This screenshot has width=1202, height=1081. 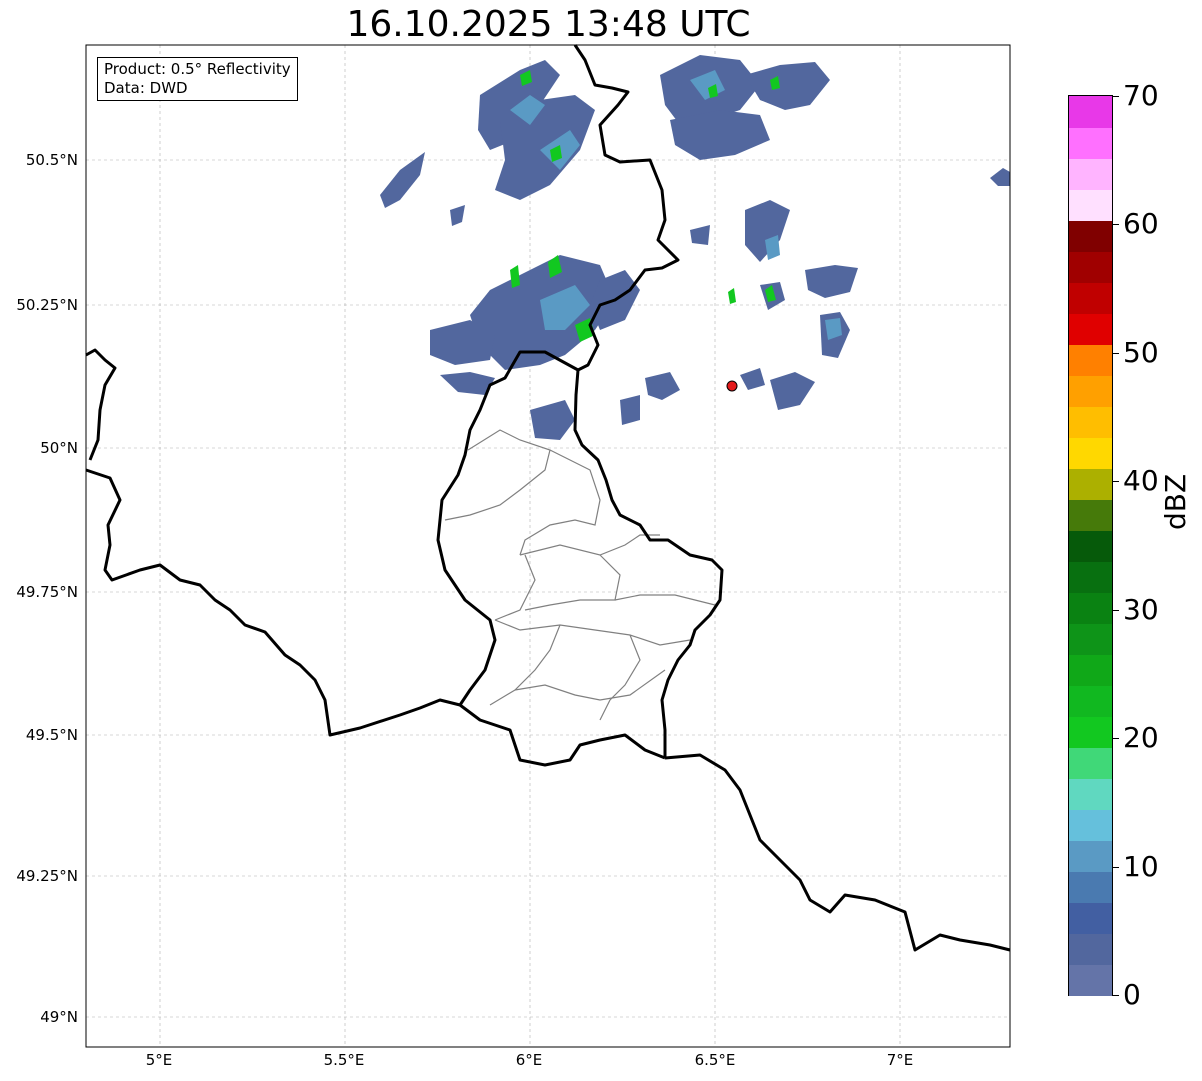 What do you see at coordinates (900, 1060) in the screenshot?
I see `lon-tick-label: 7°E` at bounding box center [900, 1060].